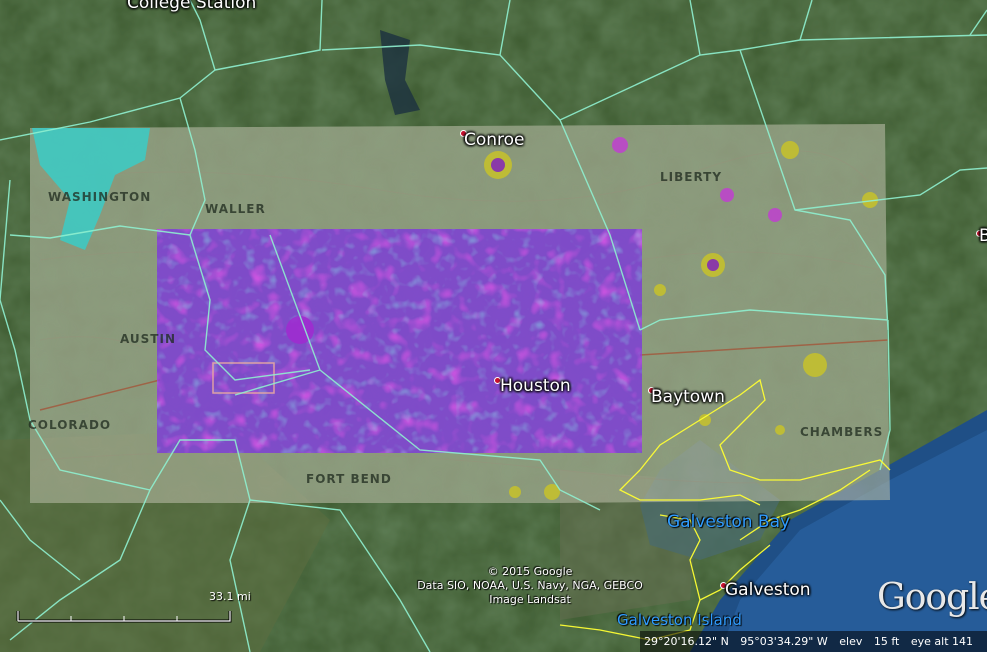 This screenshot has width=987, height=652. Describe the element at coordinates (148, 339) in the screenshot. I see `county-label-austin: AUSTIN` at that location.